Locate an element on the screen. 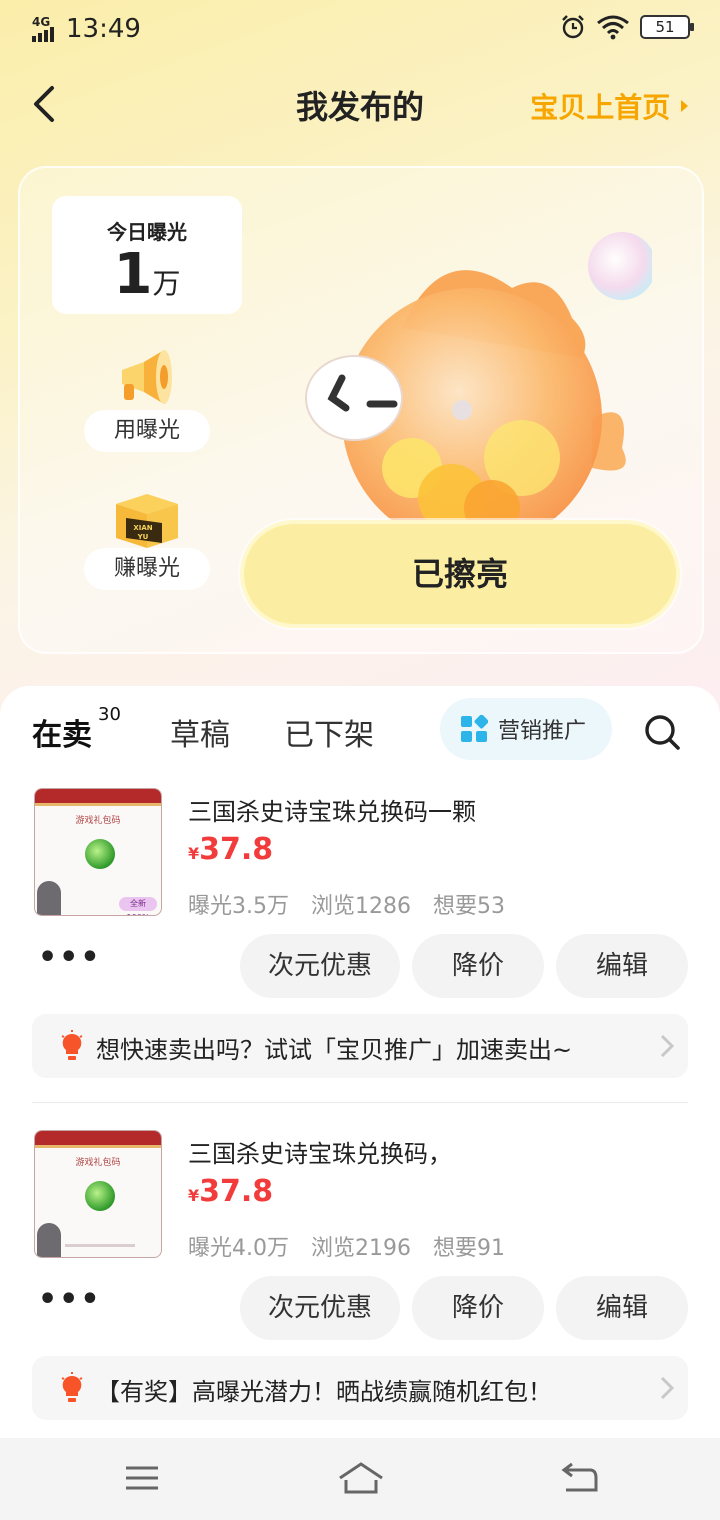 Image resolution: width=720 pixels, height=1520 pixels. thumbnail-footer is located at coordinates (100, 1245).